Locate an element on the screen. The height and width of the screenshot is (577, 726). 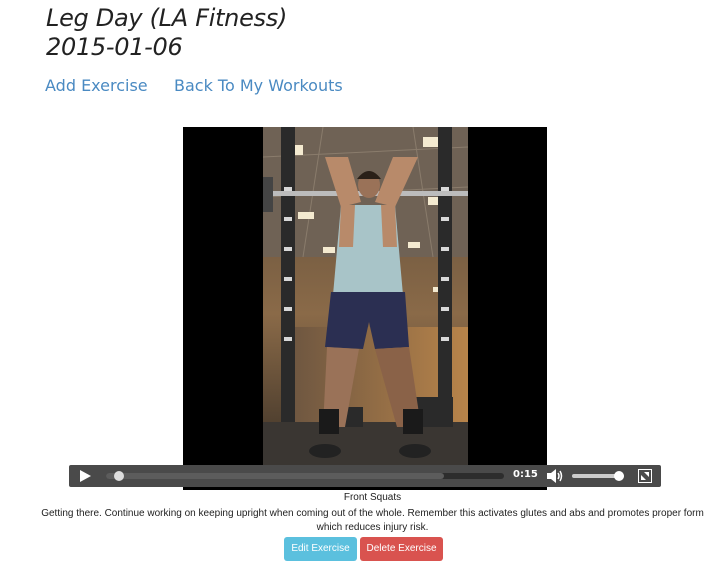
workout-title-block: Leg Day (LA Fitness) 2015-01-06 is located at coordinates (166, 33).